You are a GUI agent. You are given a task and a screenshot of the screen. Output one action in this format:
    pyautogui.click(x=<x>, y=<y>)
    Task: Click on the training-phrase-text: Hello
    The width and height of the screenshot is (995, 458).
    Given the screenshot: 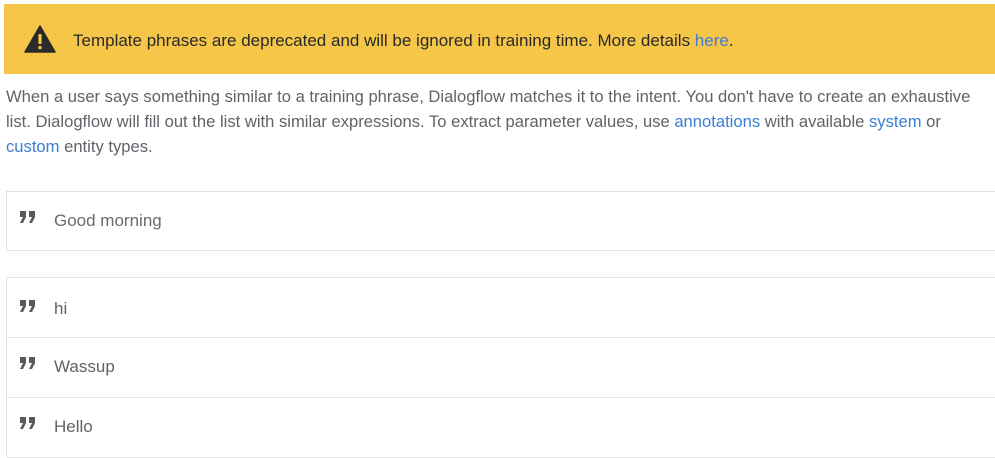 What is the action you would take?
    pyautogui.click(x=73, y=427)
    